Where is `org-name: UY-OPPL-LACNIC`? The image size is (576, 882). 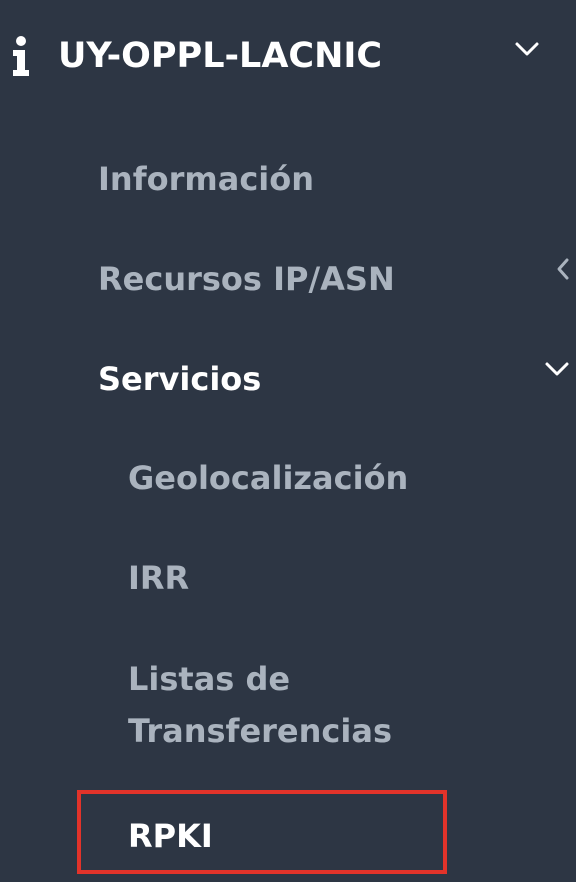 org-name: UY-OPPL-LACNIC is located at coordinates (220, 56).